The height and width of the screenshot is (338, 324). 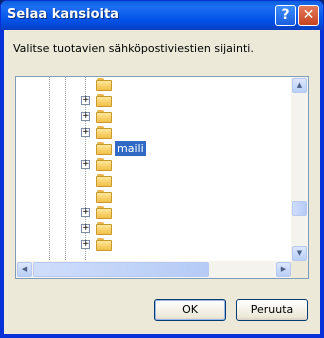 I want to click on ok-button: OK, so click(x=190, y=310).